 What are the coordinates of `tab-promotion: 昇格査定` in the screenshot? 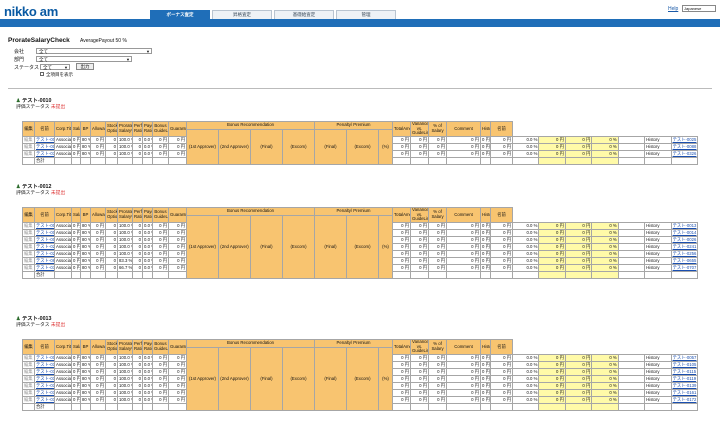 It's located at (242, 14).